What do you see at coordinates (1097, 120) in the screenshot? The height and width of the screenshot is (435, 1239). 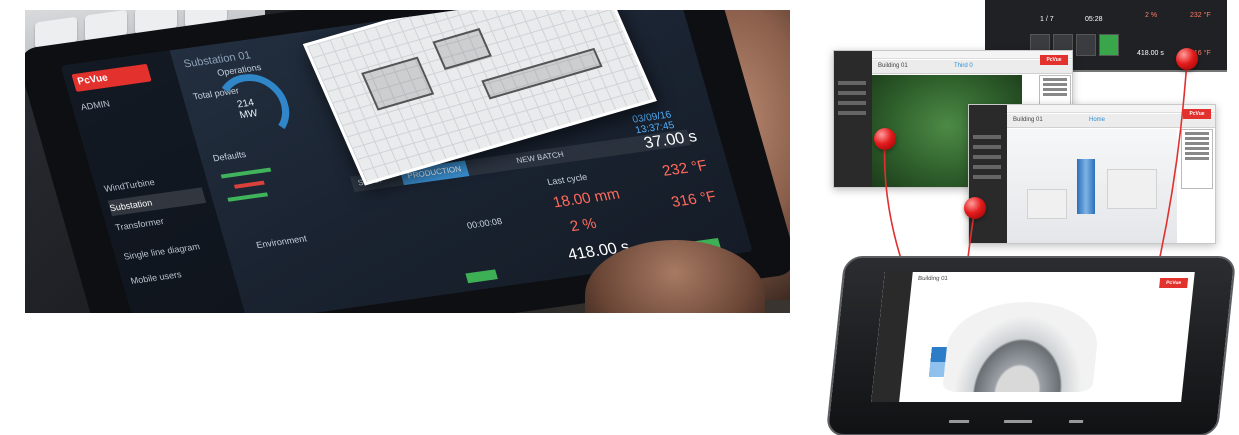 I see `window-tab: Home` at bounding box center [1097, 120].